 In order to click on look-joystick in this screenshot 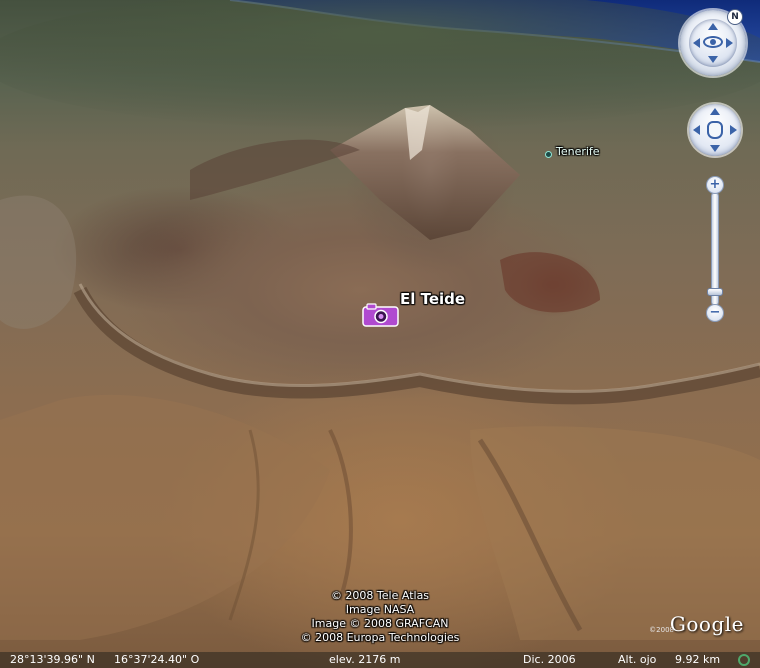, I will do `click(713, 43)`.